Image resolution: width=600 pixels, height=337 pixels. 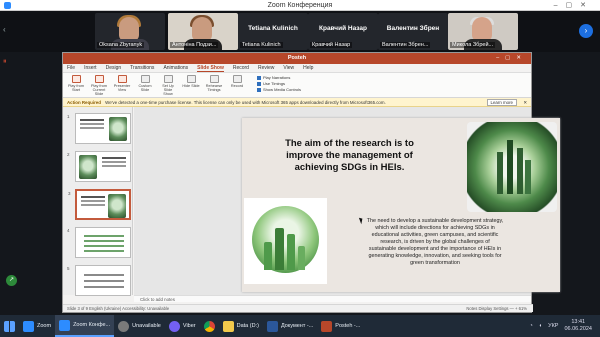 What do you see at coordinates (214, 83) in the screenshot?
I see `rehearse-timings-button: Rehearse Timings` at bounding box center [214, 83].